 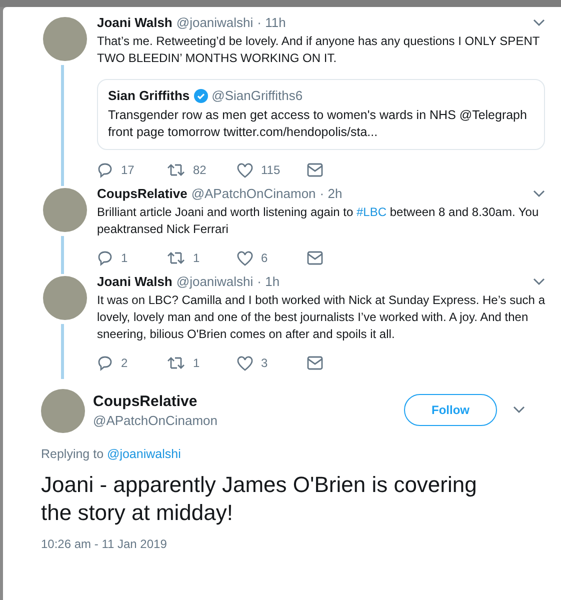 What do you see at coordinates (201, 95) in the screenshot?
I see `verified-badge-icon` at bounding box center [201, 95].